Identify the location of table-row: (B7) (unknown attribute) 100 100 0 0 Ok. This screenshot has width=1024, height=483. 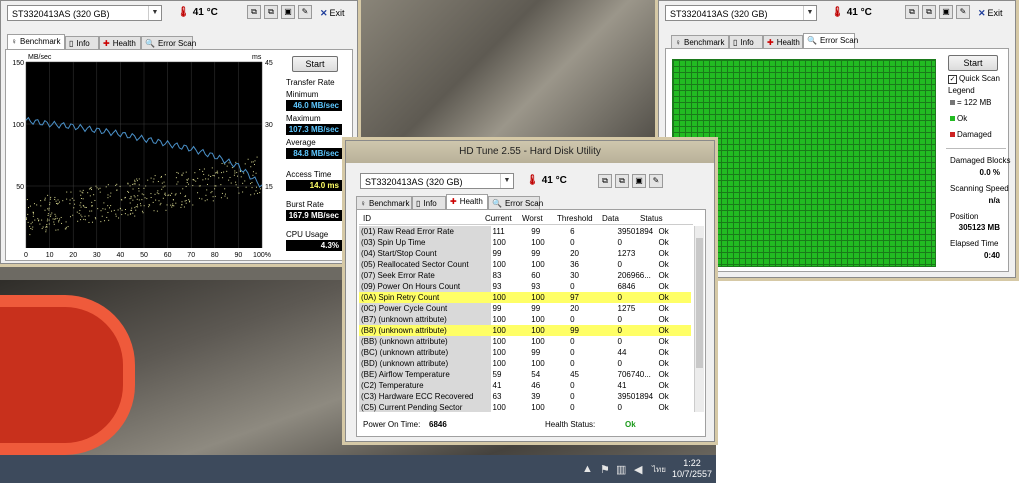
(525, 319).